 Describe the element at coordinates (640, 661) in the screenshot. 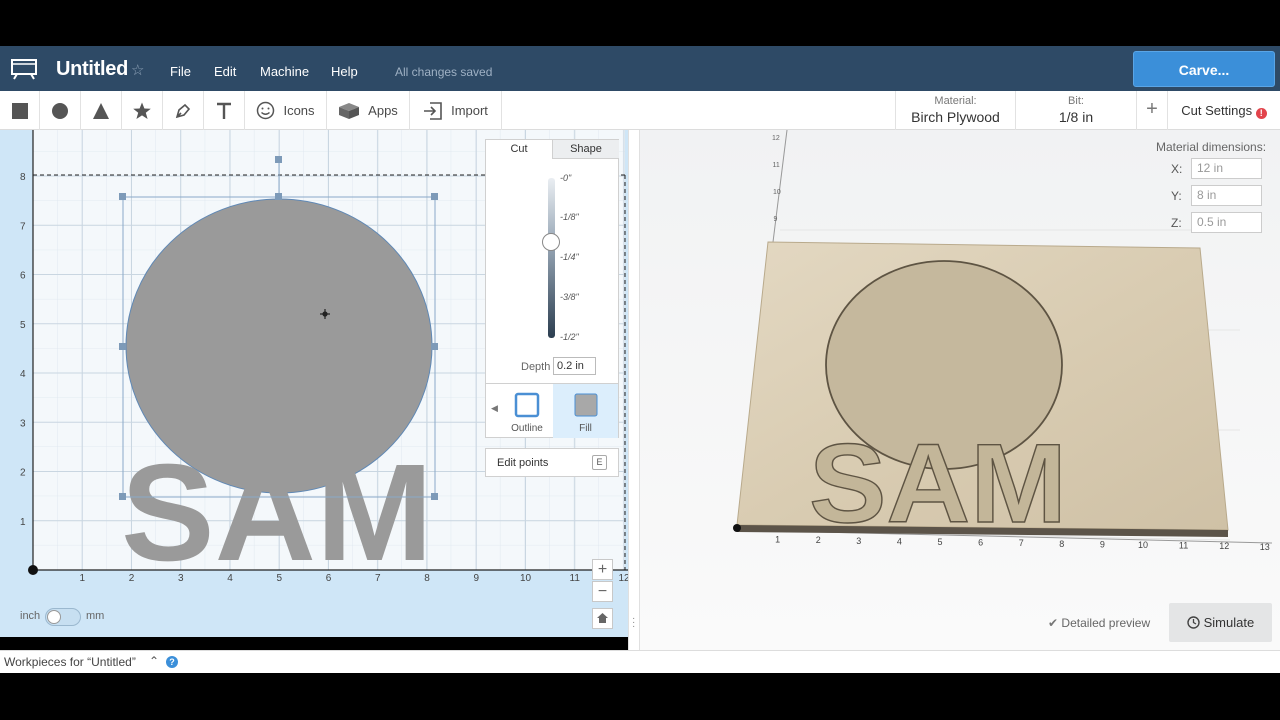

I see `workpieces-bar: Workpieces for “Untitled” ⌃ ?` at that location.